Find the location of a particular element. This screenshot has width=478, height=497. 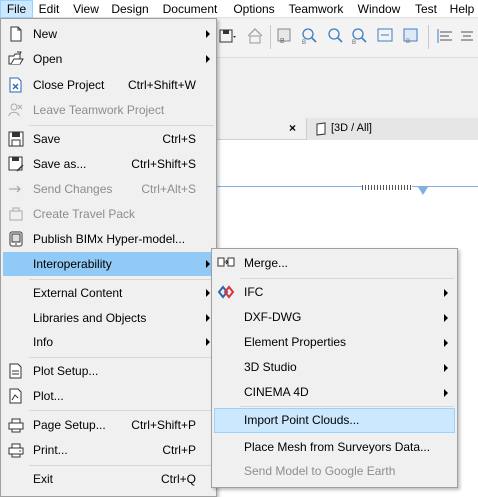

menu-item-interoperability: Interoperability is located at coordinates (108, 264).